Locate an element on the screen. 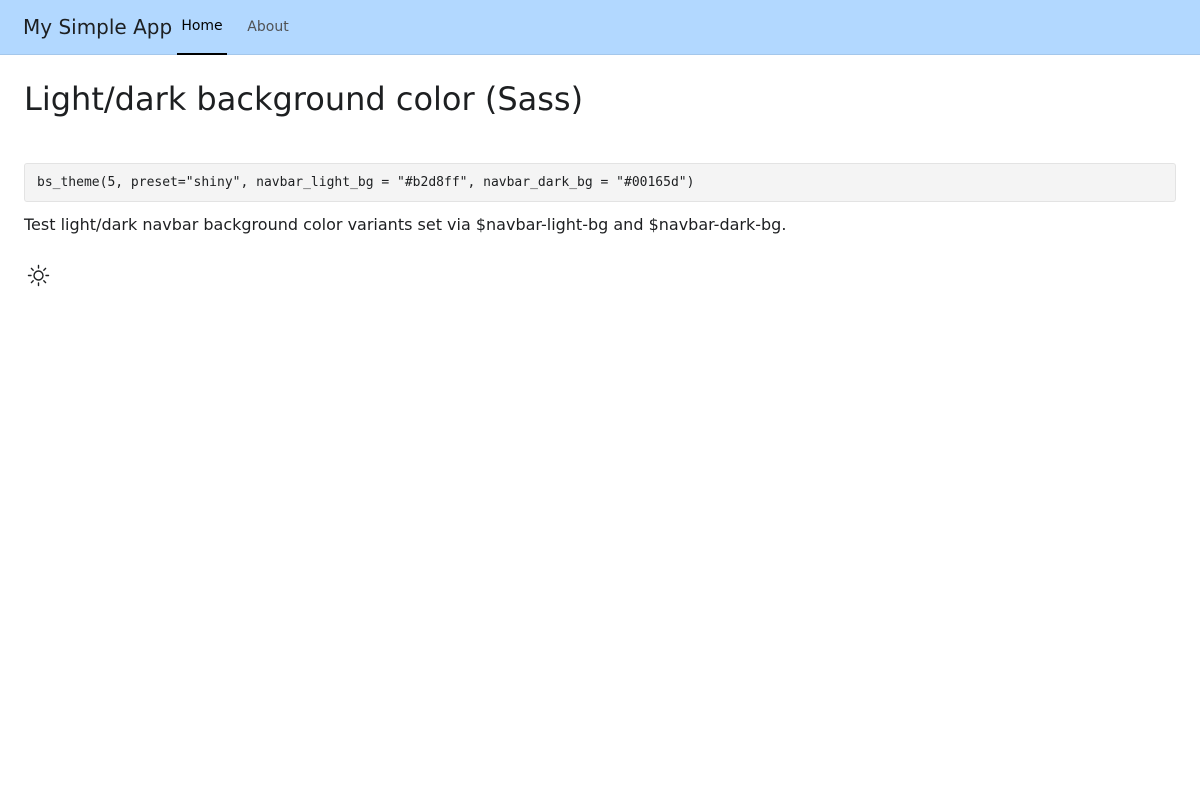 The image size is (1200, 800). dark-mode-toggle is located at coordinates (38, 275).